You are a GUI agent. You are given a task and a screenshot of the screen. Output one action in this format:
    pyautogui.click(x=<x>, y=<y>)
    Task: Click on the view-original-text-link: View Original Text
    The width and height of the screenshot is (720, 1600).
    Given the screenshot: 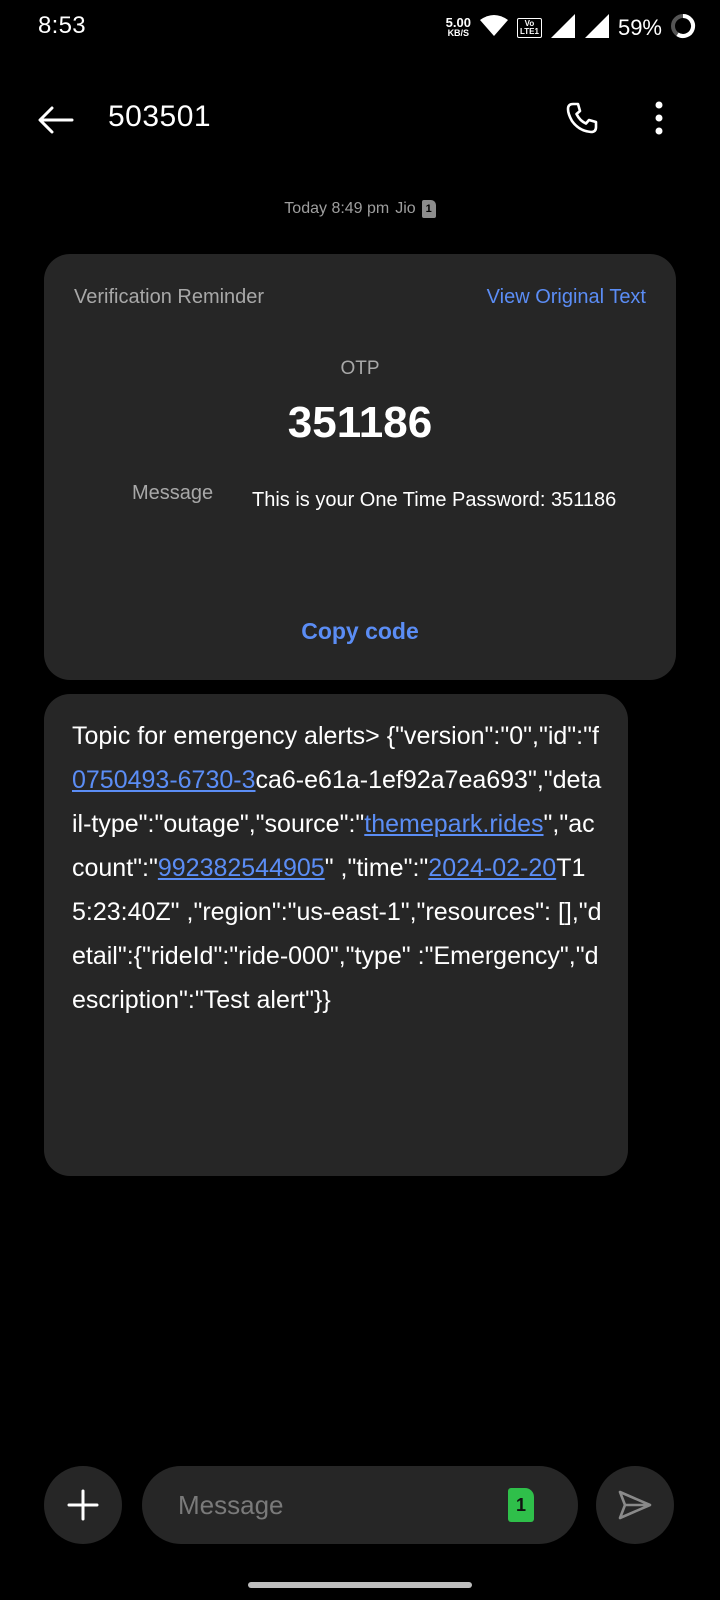 What is the action you would take?
    pyautogui.click(x=566, y=297)
    